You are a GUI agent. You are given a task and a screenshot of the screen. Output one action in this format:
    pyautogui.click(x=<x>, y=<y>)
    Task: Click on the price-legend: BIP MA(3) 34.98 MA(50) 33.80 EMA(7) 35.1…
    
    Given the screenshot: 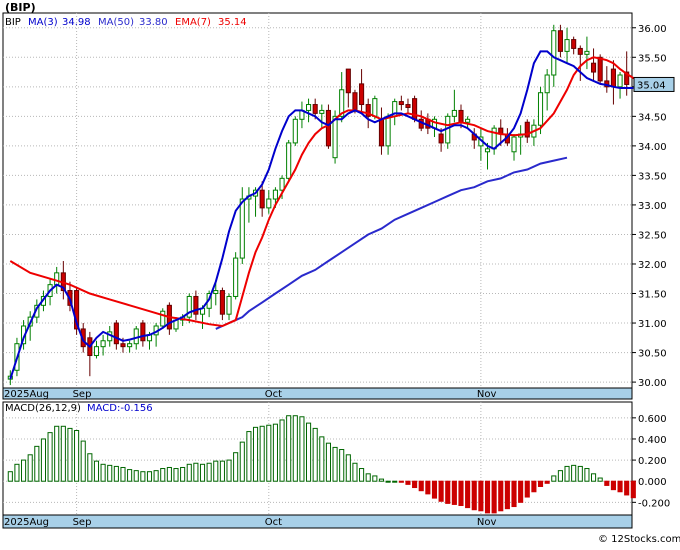 What is the action you would take?
    pyautogui.click(x=126, y=22)
    